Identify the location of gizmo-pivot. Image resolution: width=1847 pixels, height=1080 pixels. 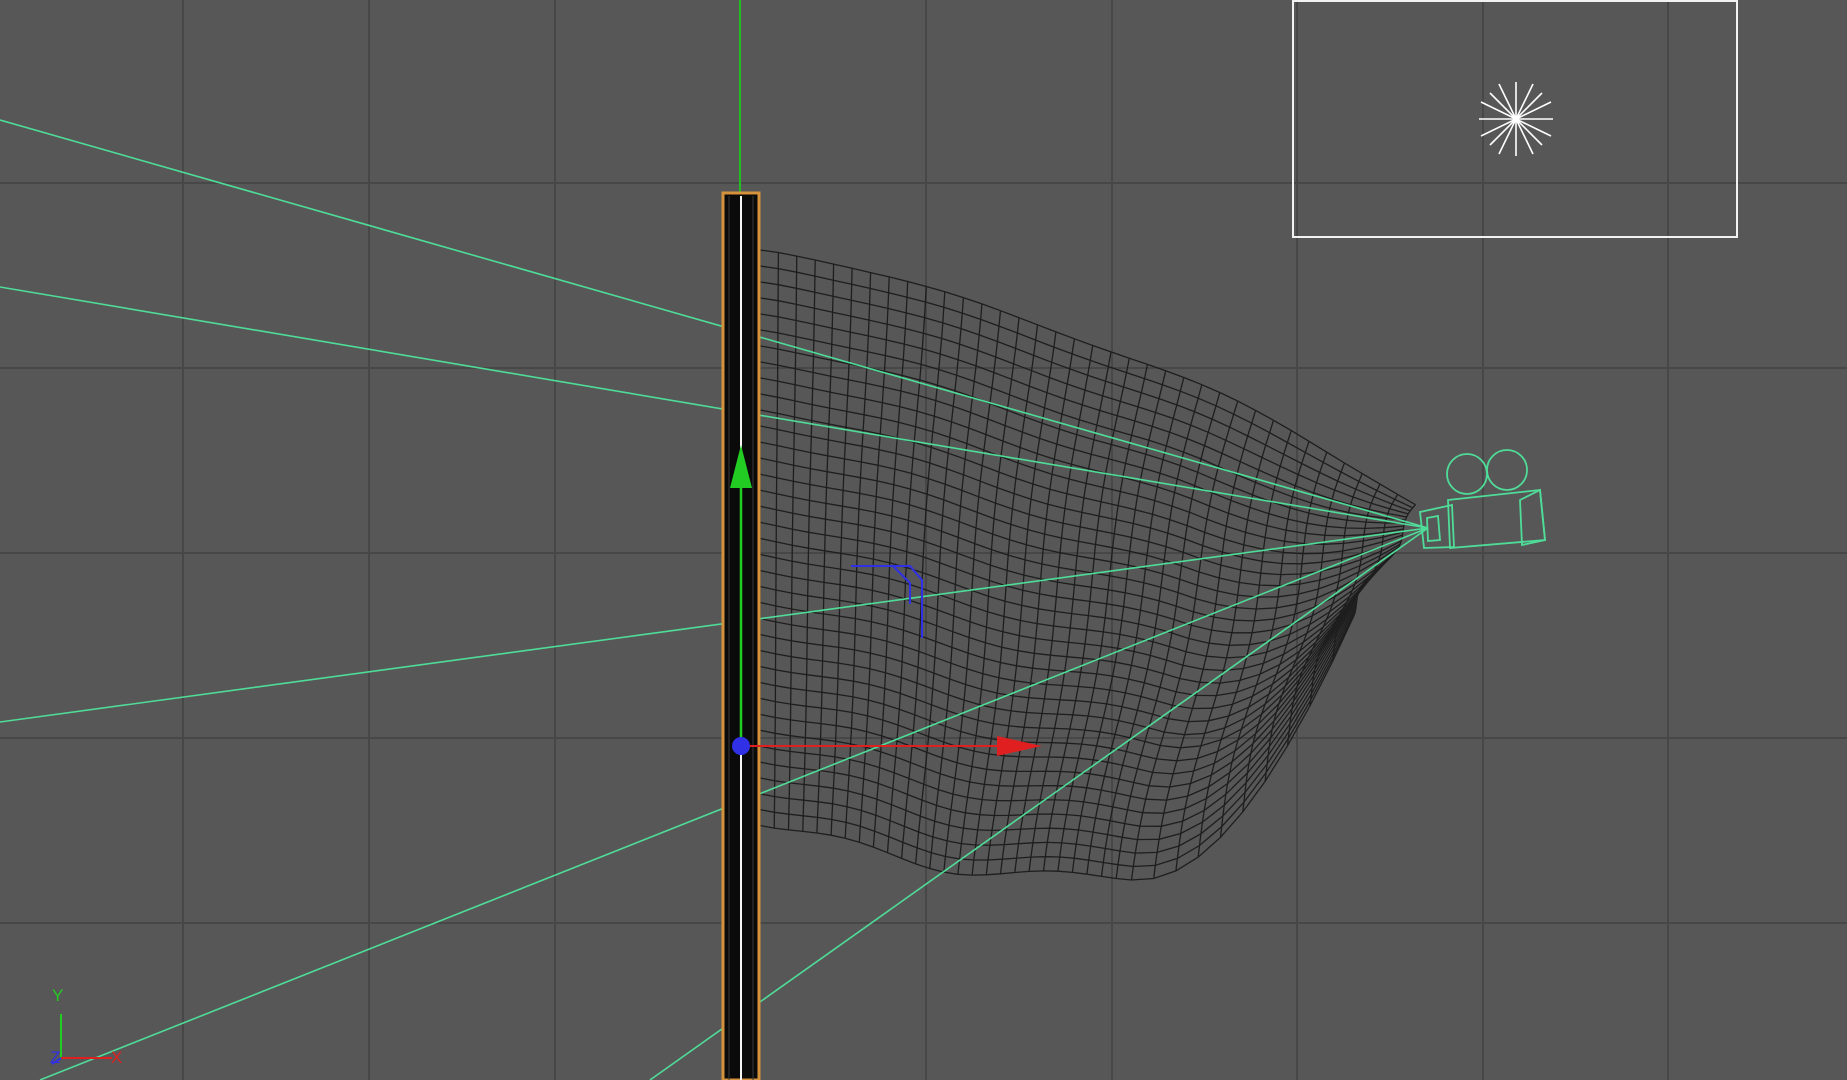
(741, 746).